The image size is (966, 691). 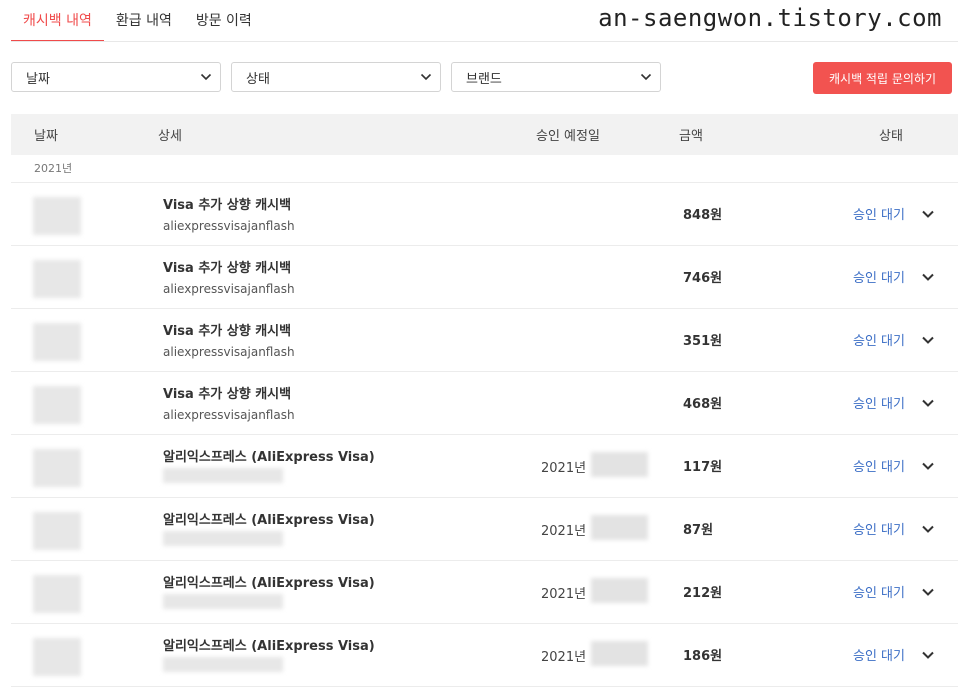 What do you see at coordinates (38, 79) in the screenshot?
I see `date-filter-label: 날짜` at bounding box center [38, 79].